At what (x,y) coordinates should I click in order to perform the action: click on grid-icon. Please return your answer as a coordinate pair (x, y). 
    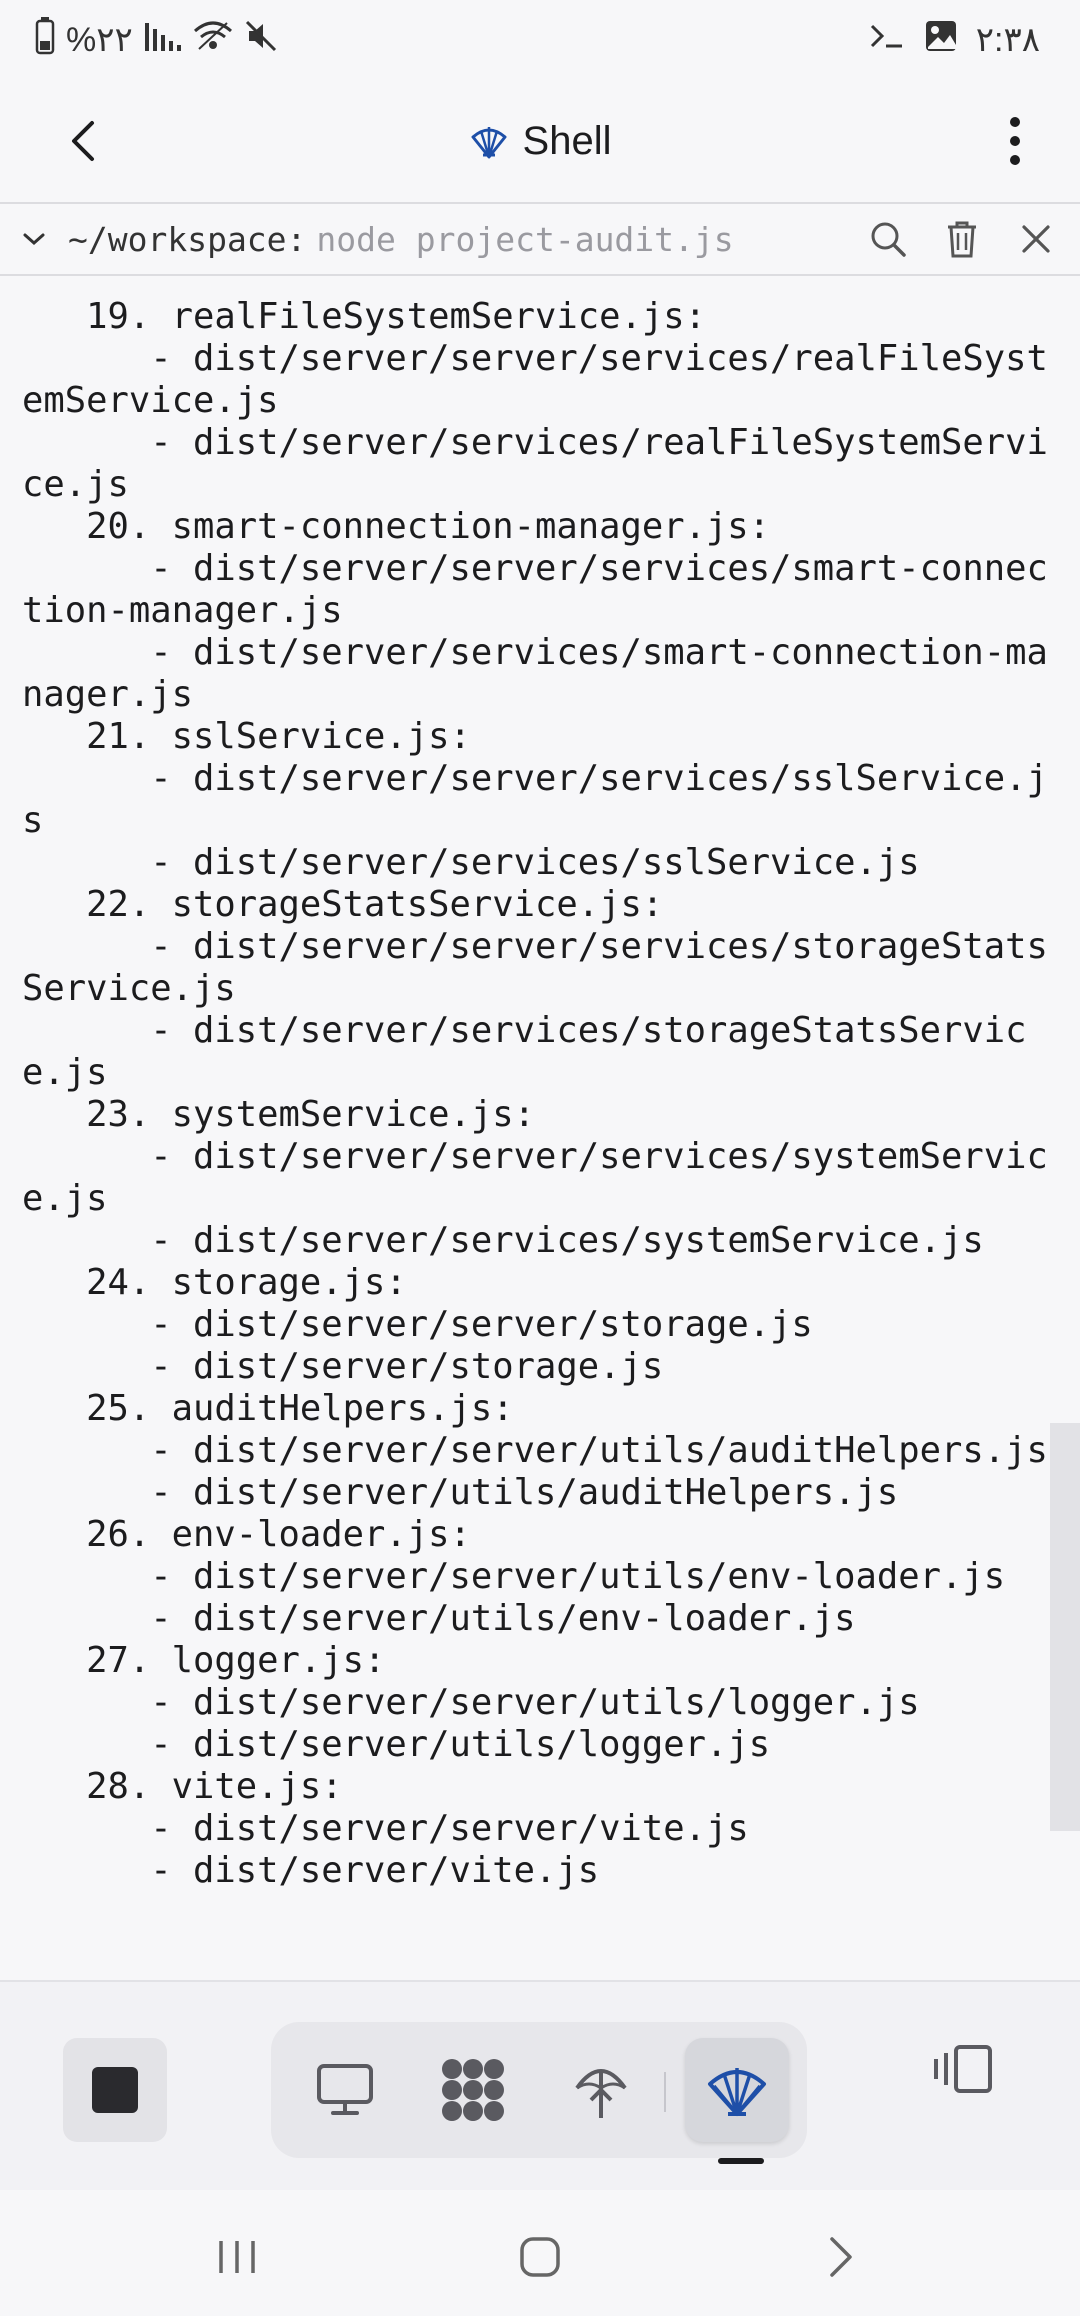
    Looking at the image, I should click on (473, 2090).